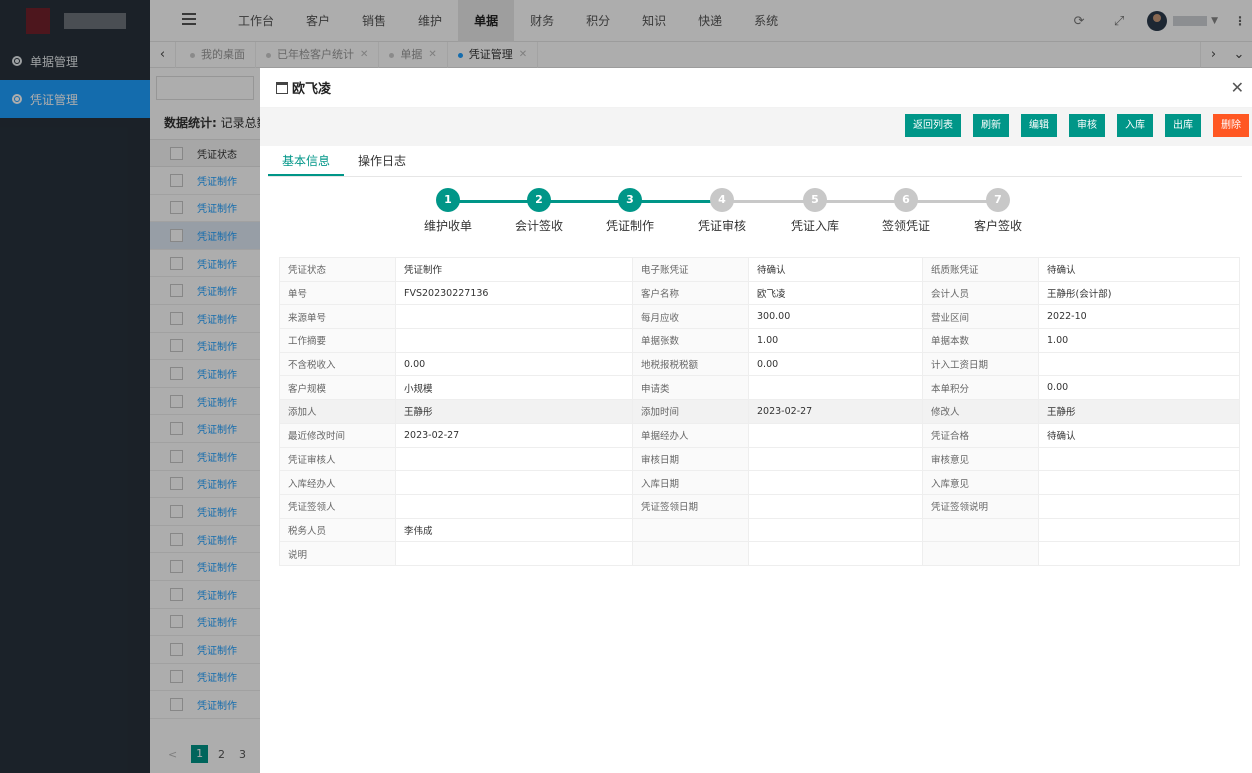 This screenshot has width=1252, height=773. I want to click on tab-basic-info: 基本信息, so click(306, 162).